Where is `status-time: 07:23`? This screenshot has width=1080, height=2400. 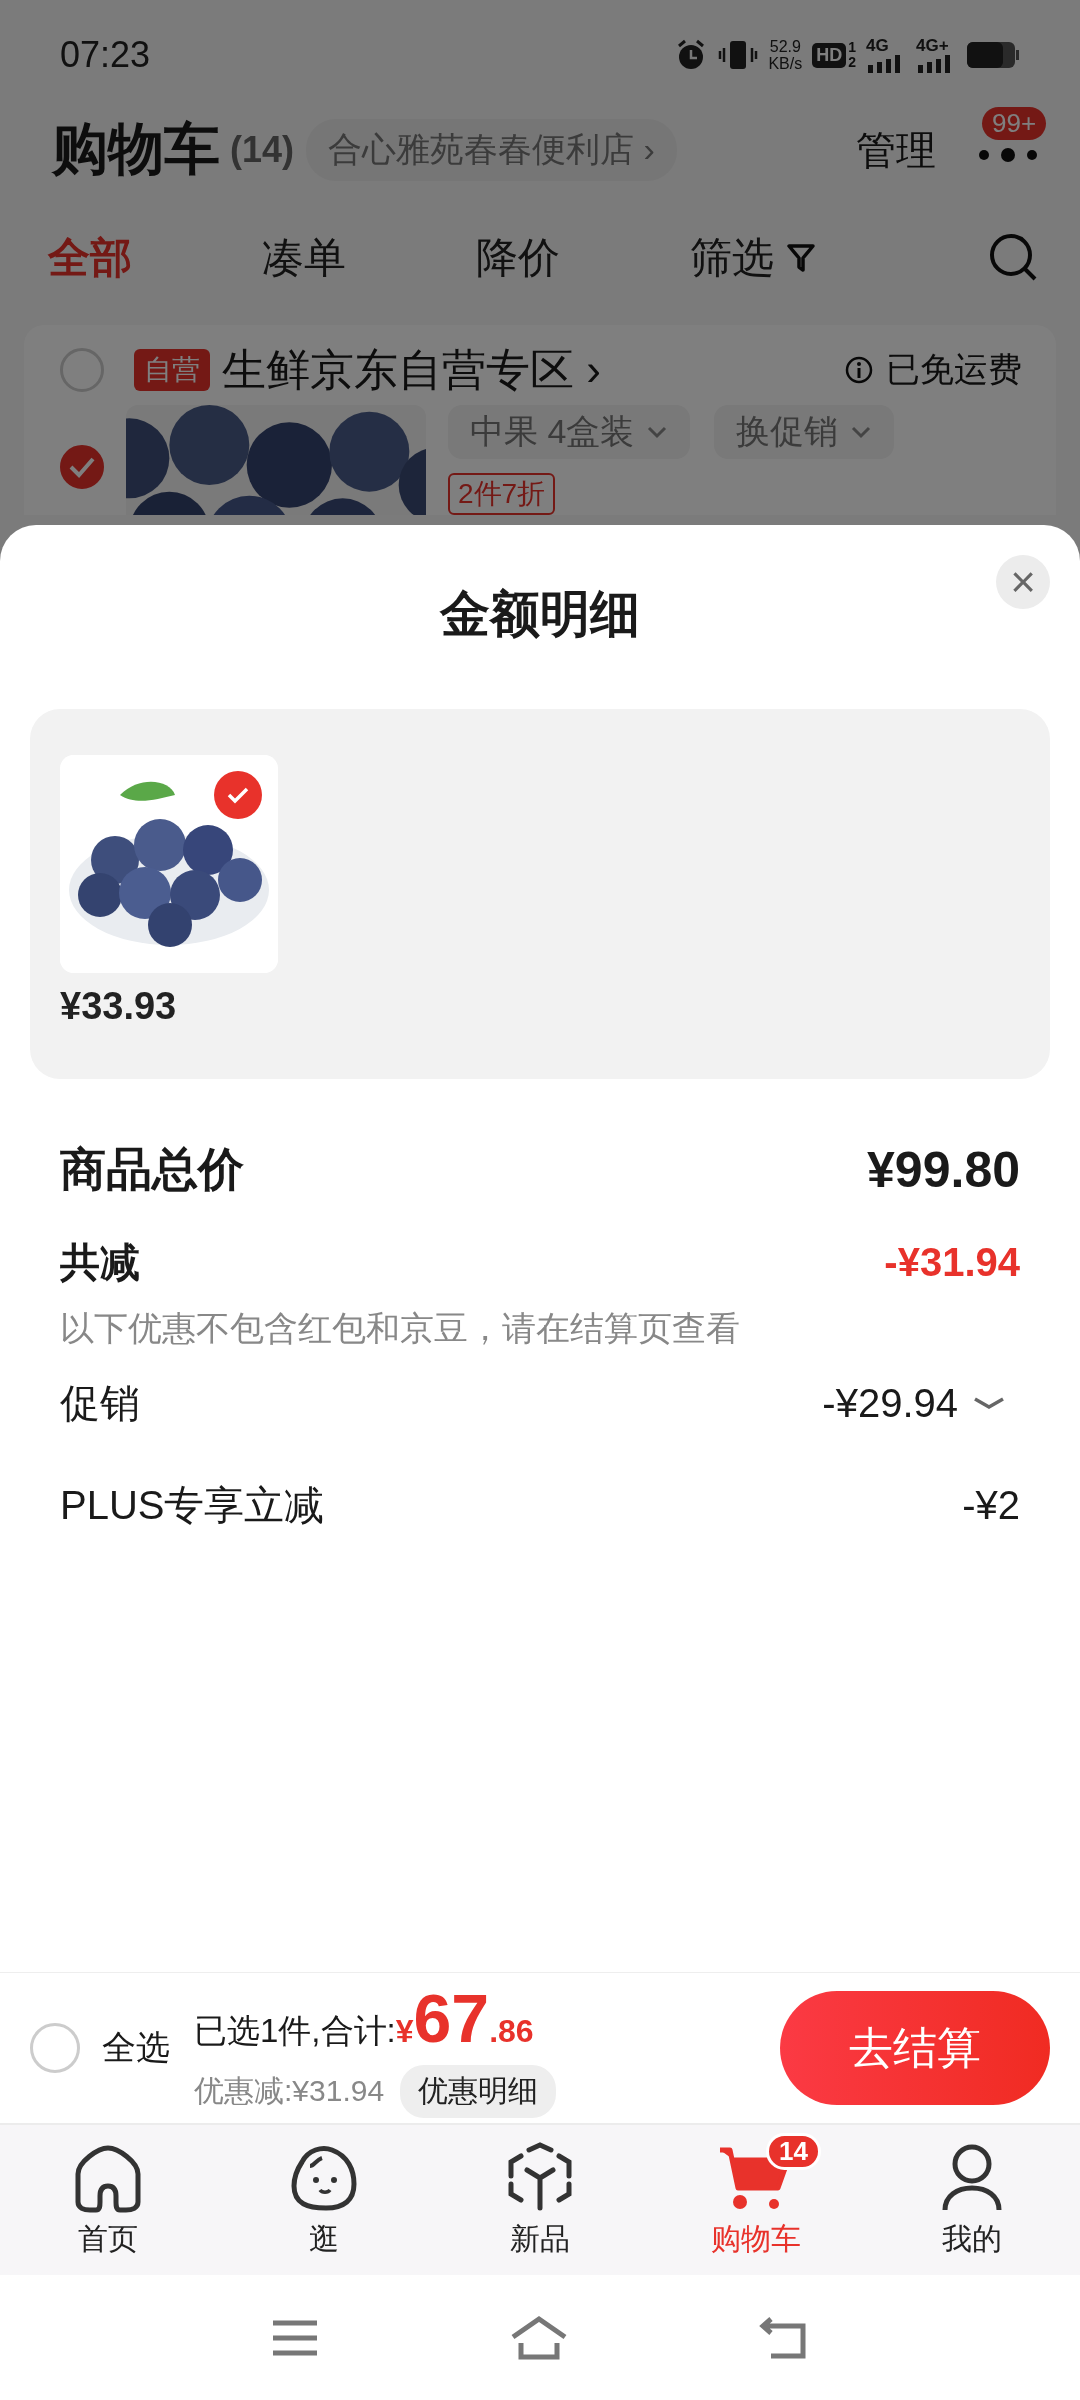 status-time: 07:23 is located at coordinates (105, 55).